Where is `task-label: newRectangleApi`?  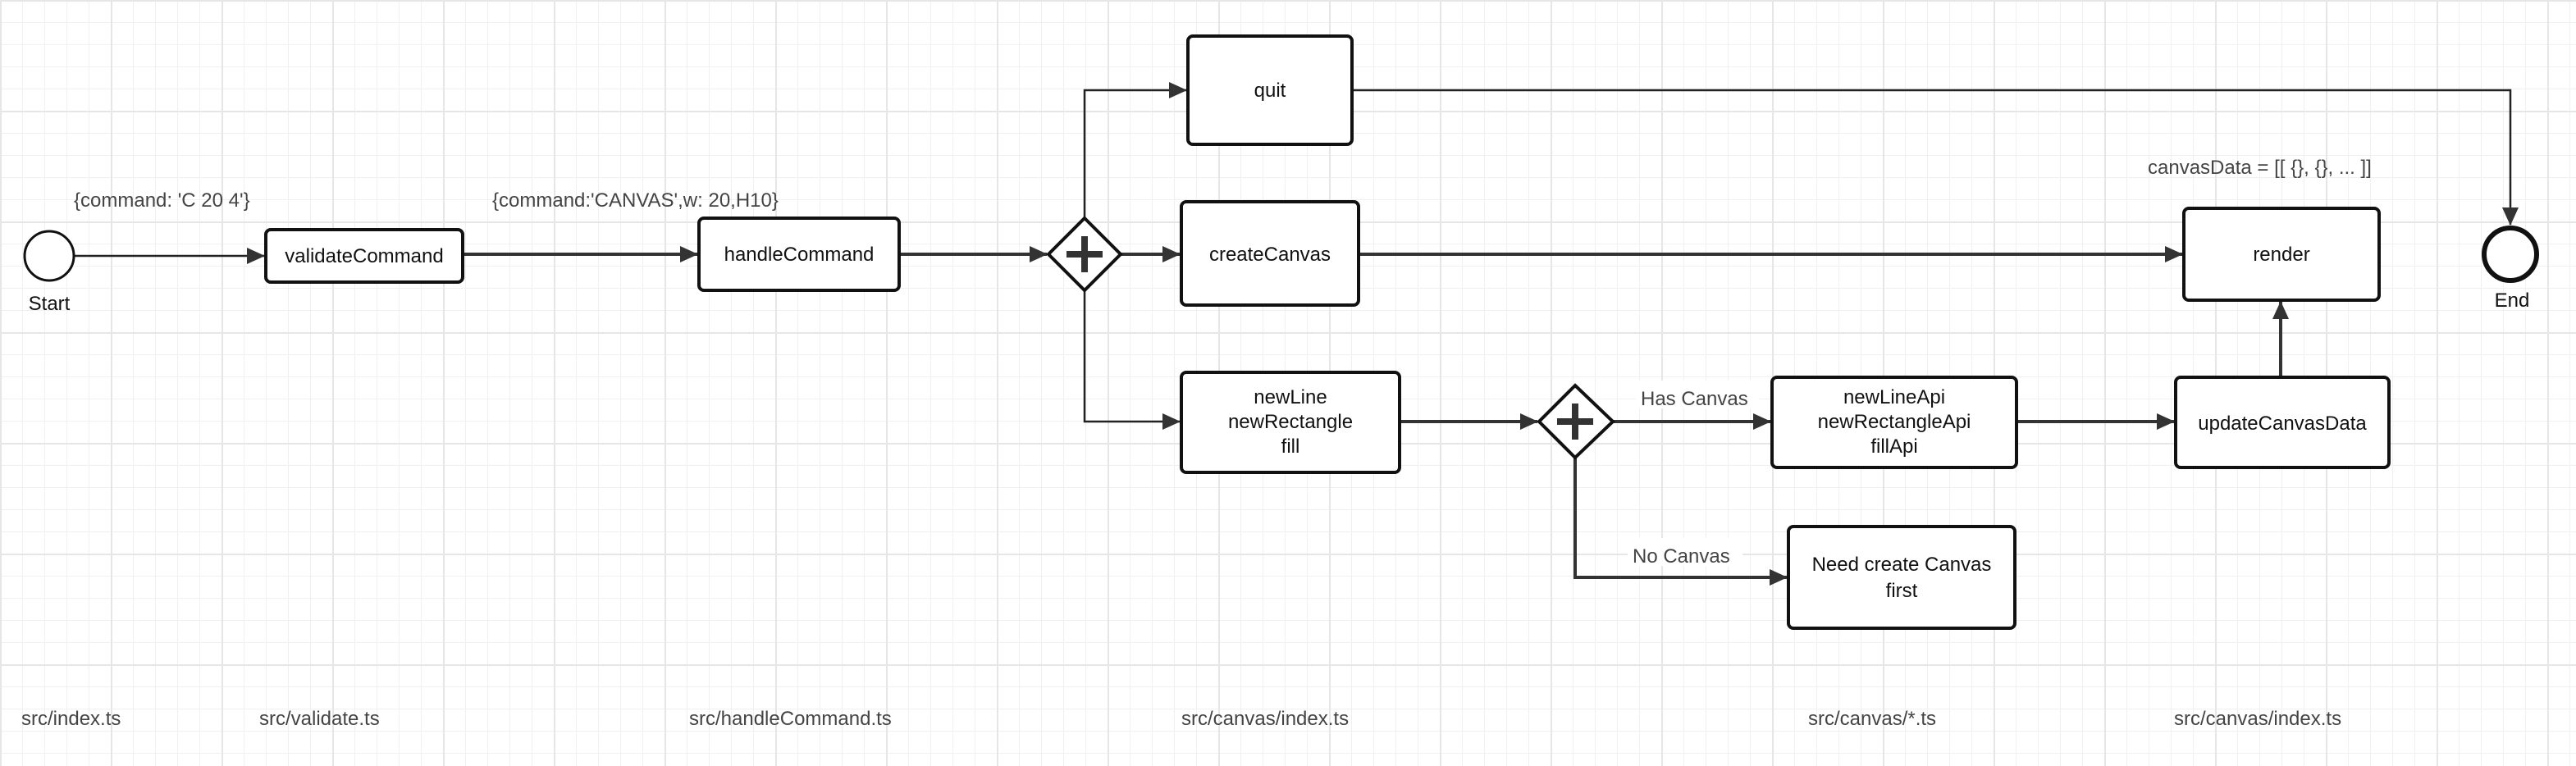 task-label: newRectangleApi is located at coordinates (1894, 422).